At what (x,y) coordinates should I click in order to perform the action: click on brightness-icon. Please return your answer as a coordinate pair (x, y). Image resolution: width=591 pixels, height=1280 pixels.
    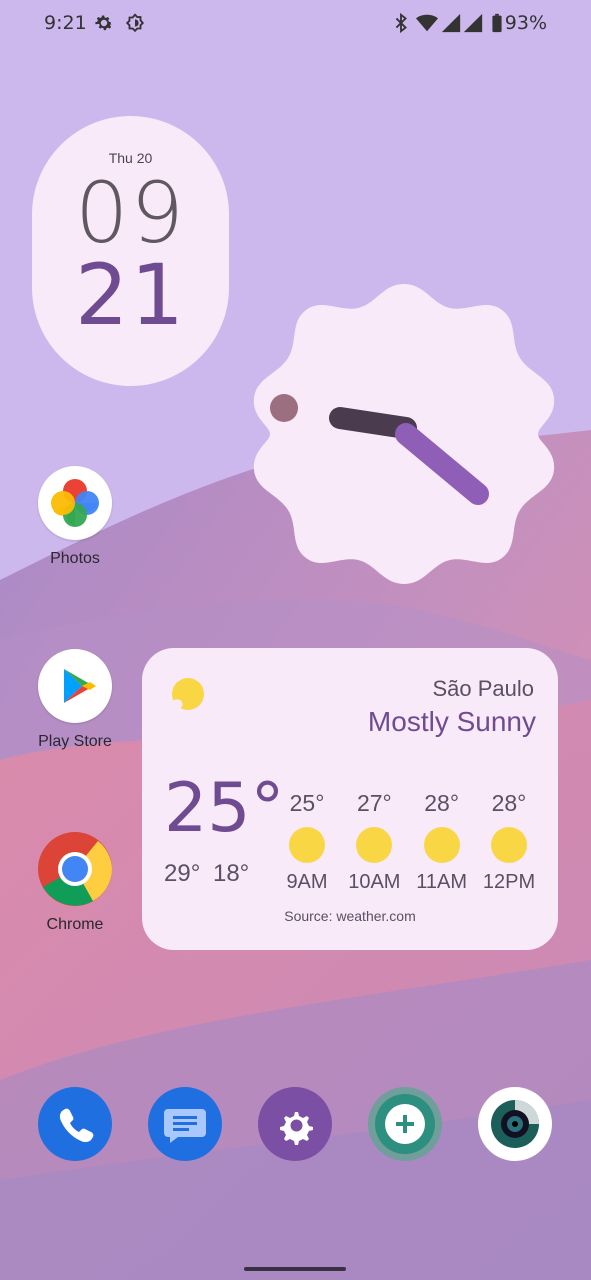
    Looking at the image, I should click on (135, 23).